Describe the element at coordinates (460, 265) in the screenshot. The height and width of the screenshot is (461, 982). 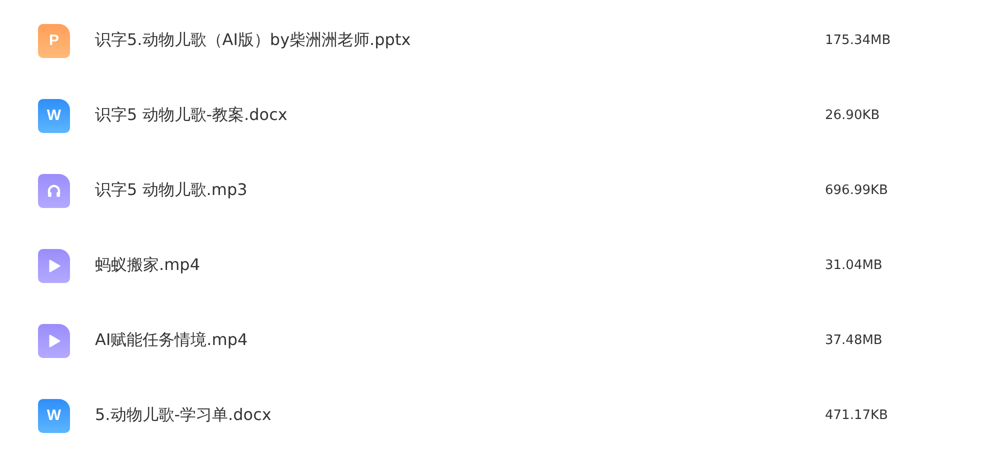
I see `file-name: 蚂蚁搬家.mp4` at that location.